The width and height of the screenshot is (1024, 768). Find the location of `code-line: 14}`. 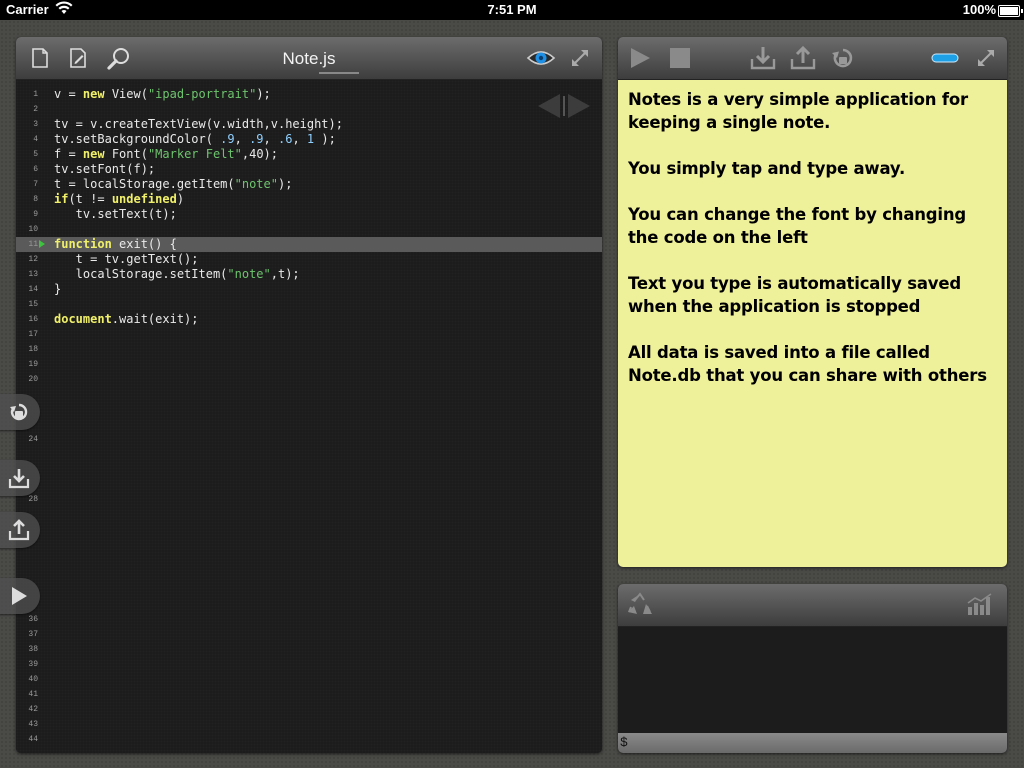

code-line: 14} is located at coordinates (309, 289).